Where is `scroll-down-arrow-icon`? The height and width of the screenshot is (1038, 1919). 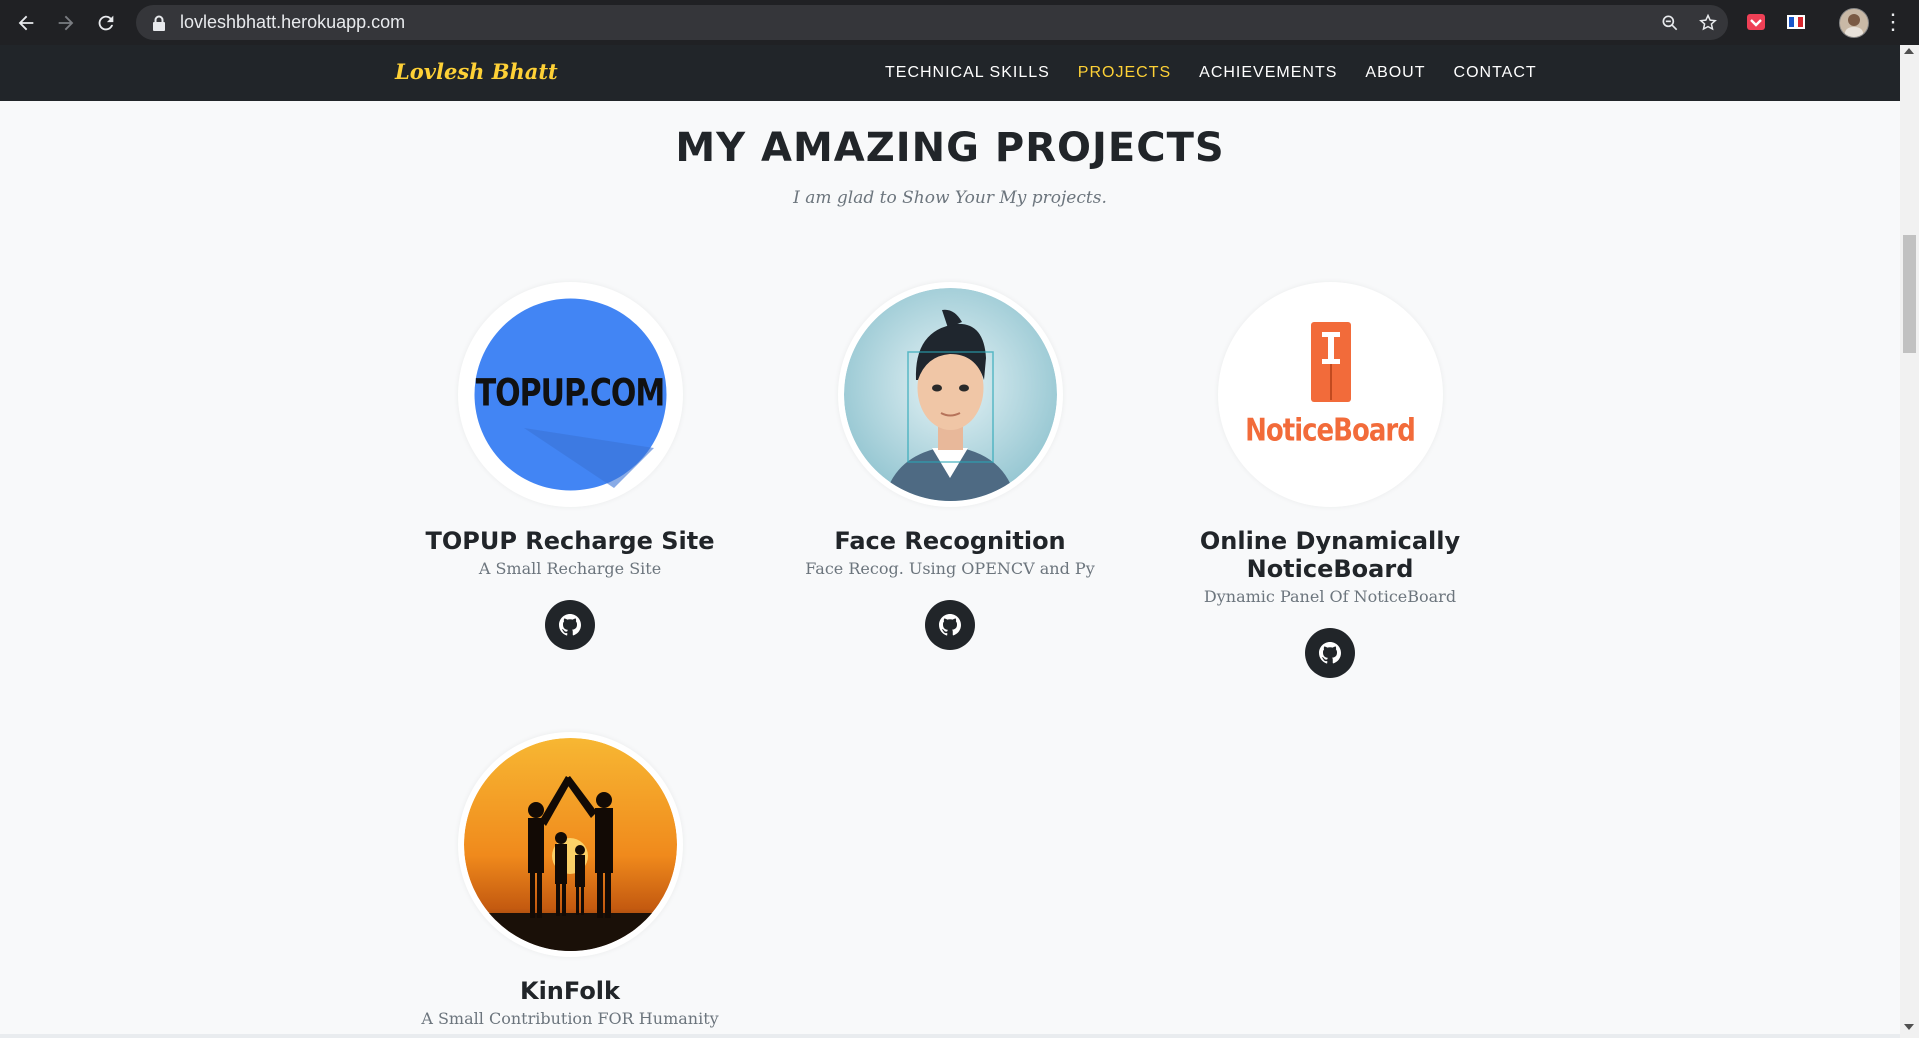 scroll-down-arrow-icon is located at coordinates (1909, 1027).